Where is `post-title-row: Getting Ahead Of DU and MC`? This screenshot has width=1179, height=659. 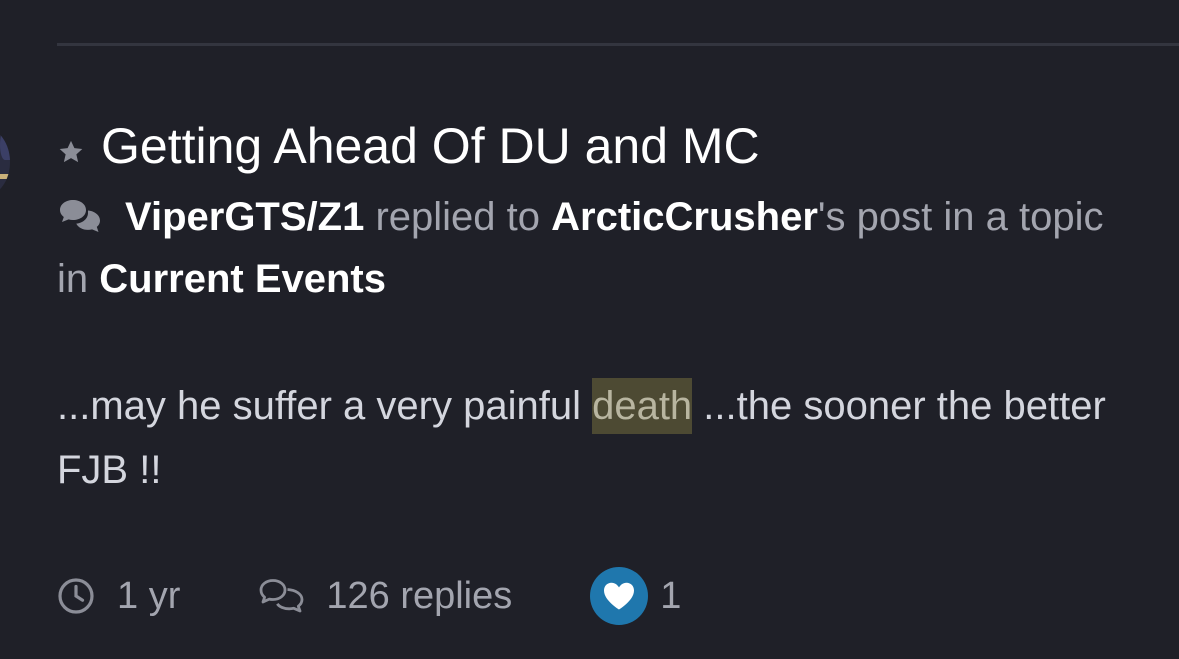
post-title-row: Getting Ahead Of DU and MC is located at coordinates (408, 146).